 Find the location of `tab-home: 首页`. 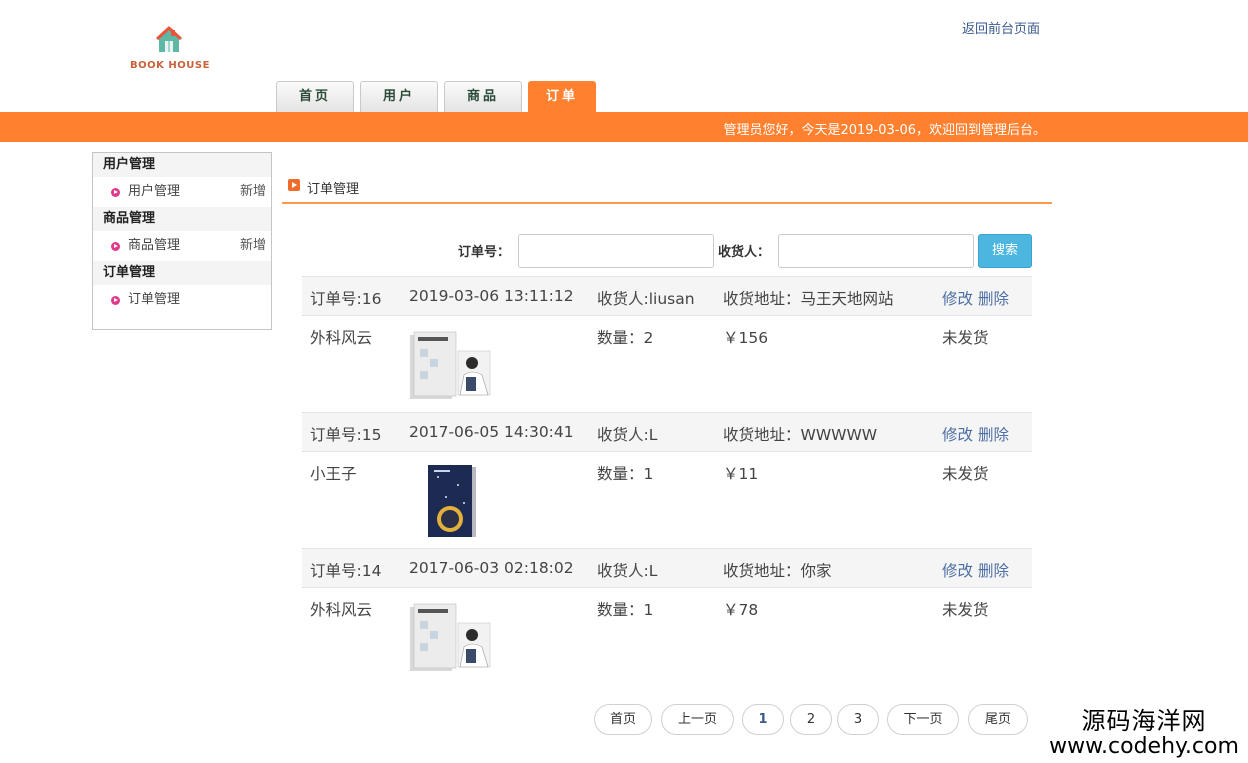

tab-home: 首页 is located at coordinates (315, 96).